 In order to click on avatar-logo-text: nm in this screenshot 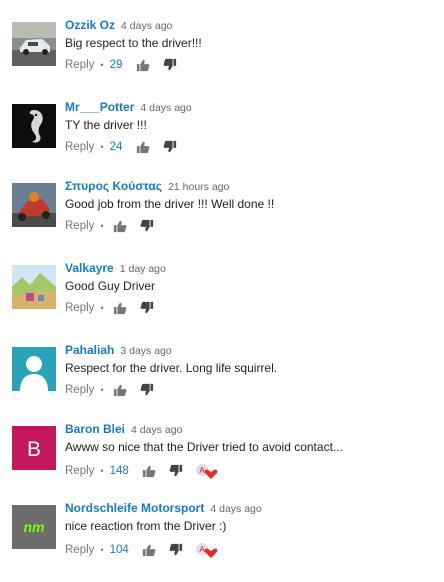, I will do `click(34, 527)`.